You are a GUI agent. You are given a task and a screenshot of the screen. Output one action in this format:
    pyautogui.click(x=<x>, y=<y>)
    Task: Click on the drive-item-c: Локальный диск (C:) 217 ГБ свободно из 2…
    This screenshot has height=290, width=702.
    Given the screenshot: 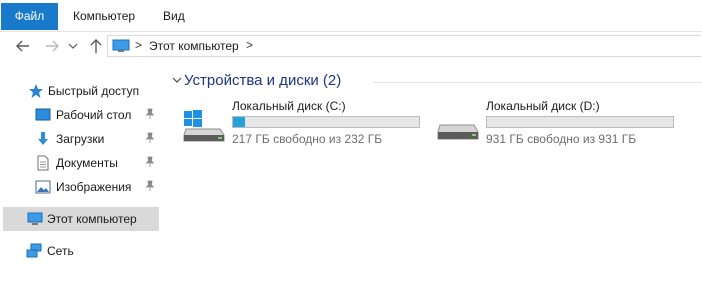 What is the action you would take?
    pyautogui.click(x=307, y=125)
    